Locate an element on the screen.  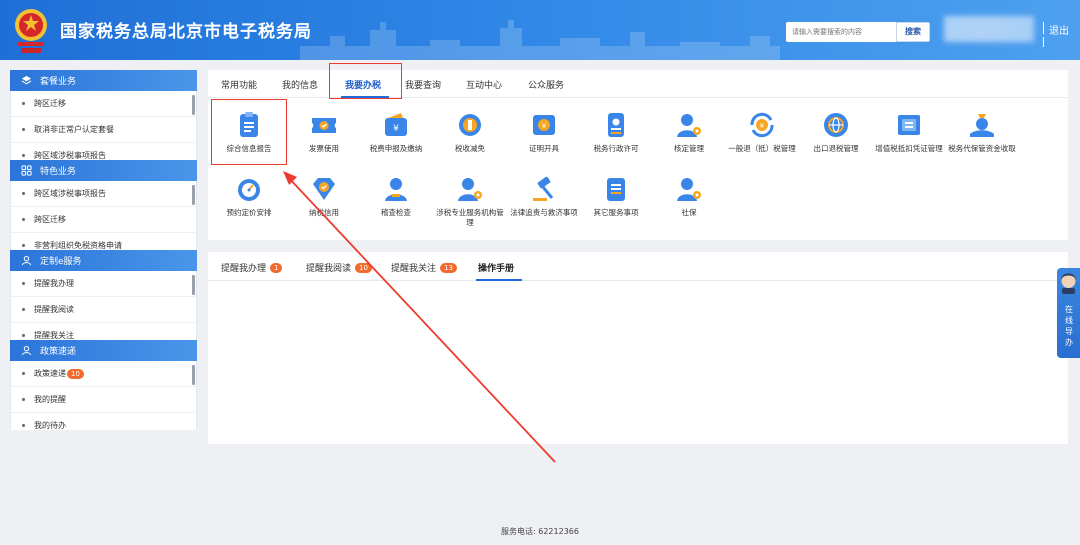
function-label: 其它服务事项 is located at coordinates (616, 212).